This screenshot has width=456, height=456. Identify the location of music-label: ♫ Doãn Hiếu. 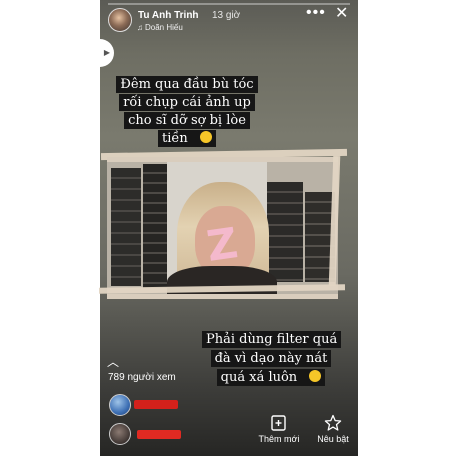
(160, 27).